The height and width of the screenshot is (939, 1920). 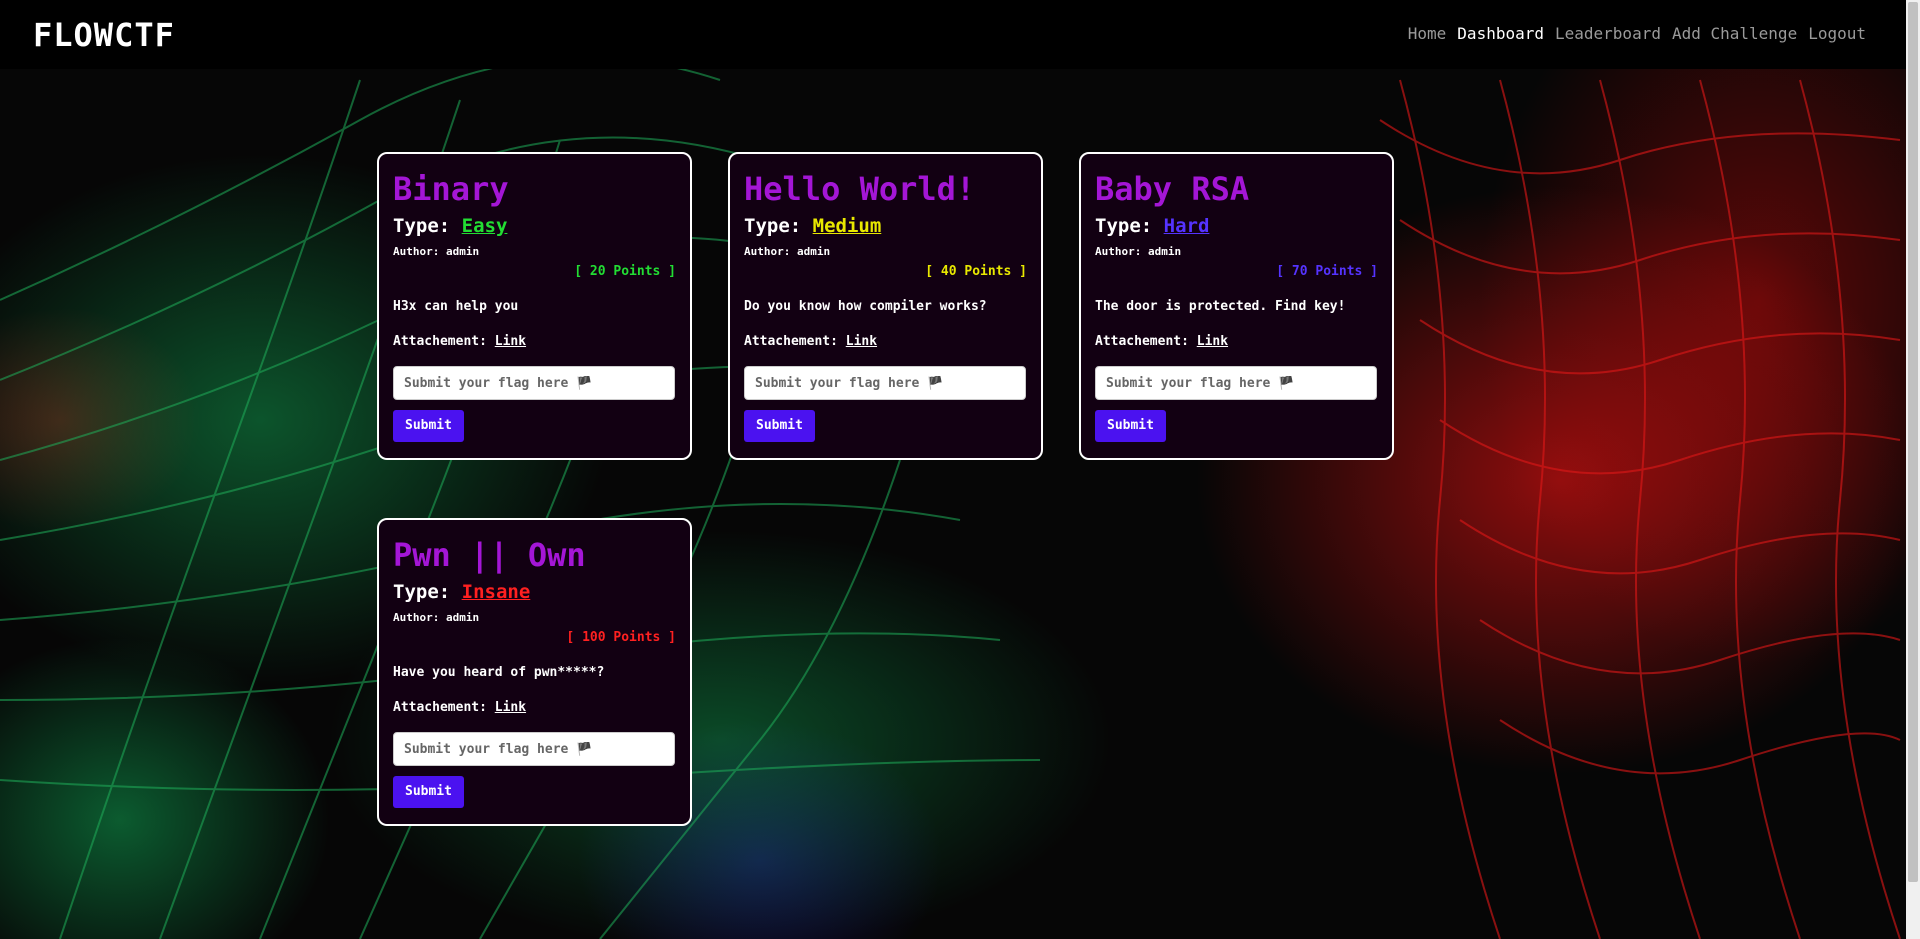 What do you see at coordinates (885, 226) in the screenshot?
I see `challenge-type: Type: Medium` at bounding box center [885, 226].